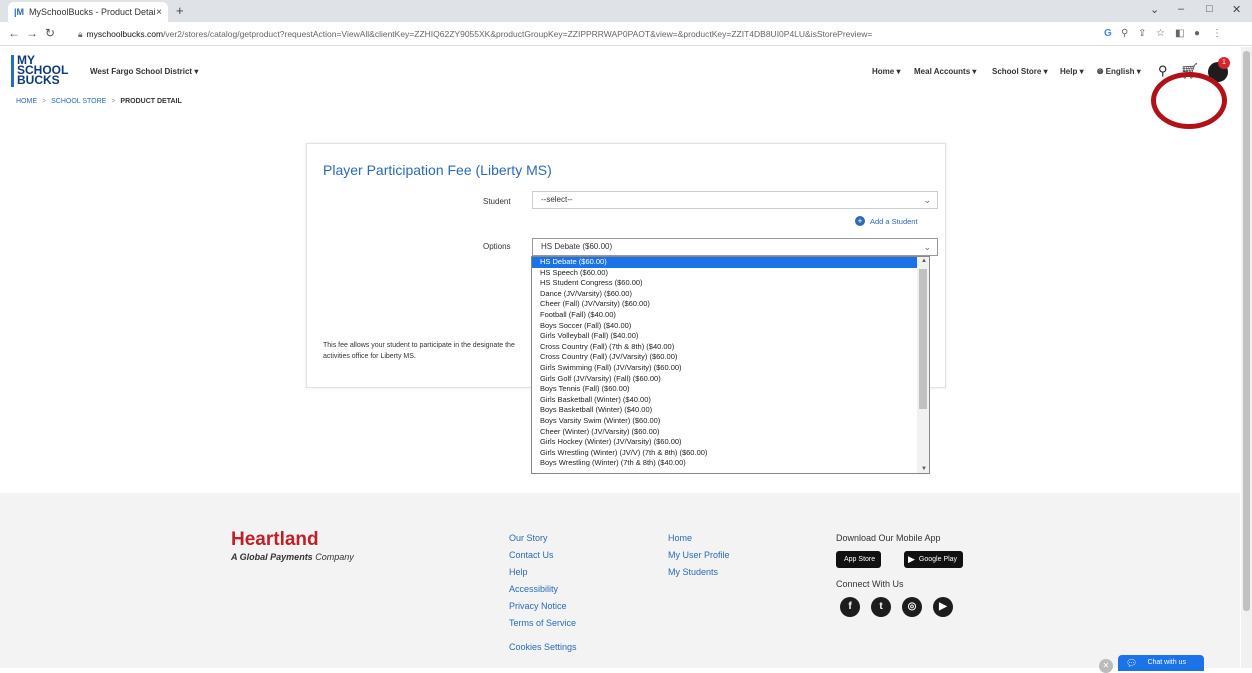 Image resolution: width=1252 pixels, height=673 pixels. Describe the element at coordinates (1236, 9) in the screenshot. I see `close-window-icon: ✕` at that location.